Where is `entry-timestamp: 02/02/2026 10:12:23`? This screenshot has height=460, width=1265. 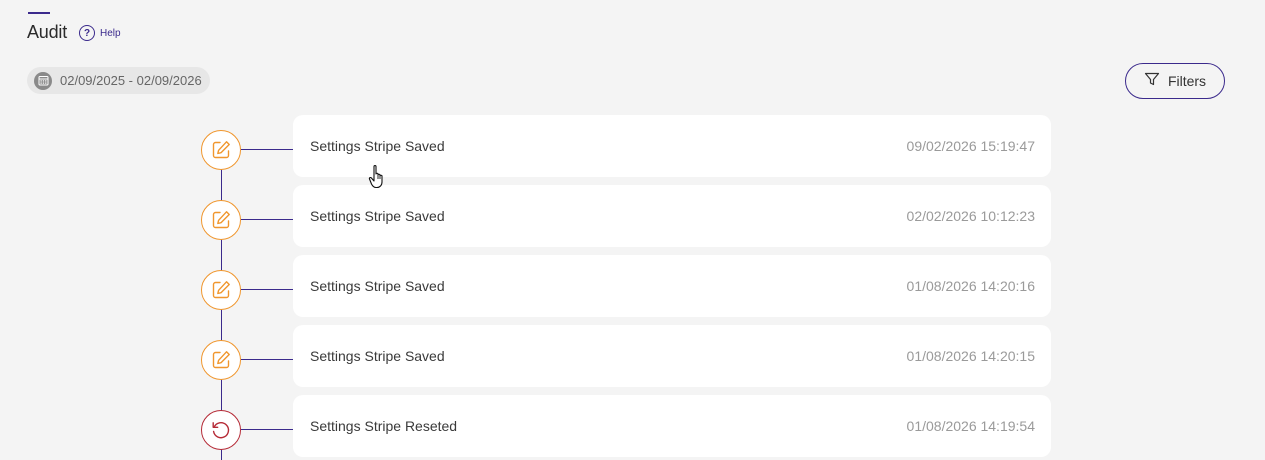 entry-timestamp: 02/02/2026 10:12:23 is located at coordinates (970, 216).